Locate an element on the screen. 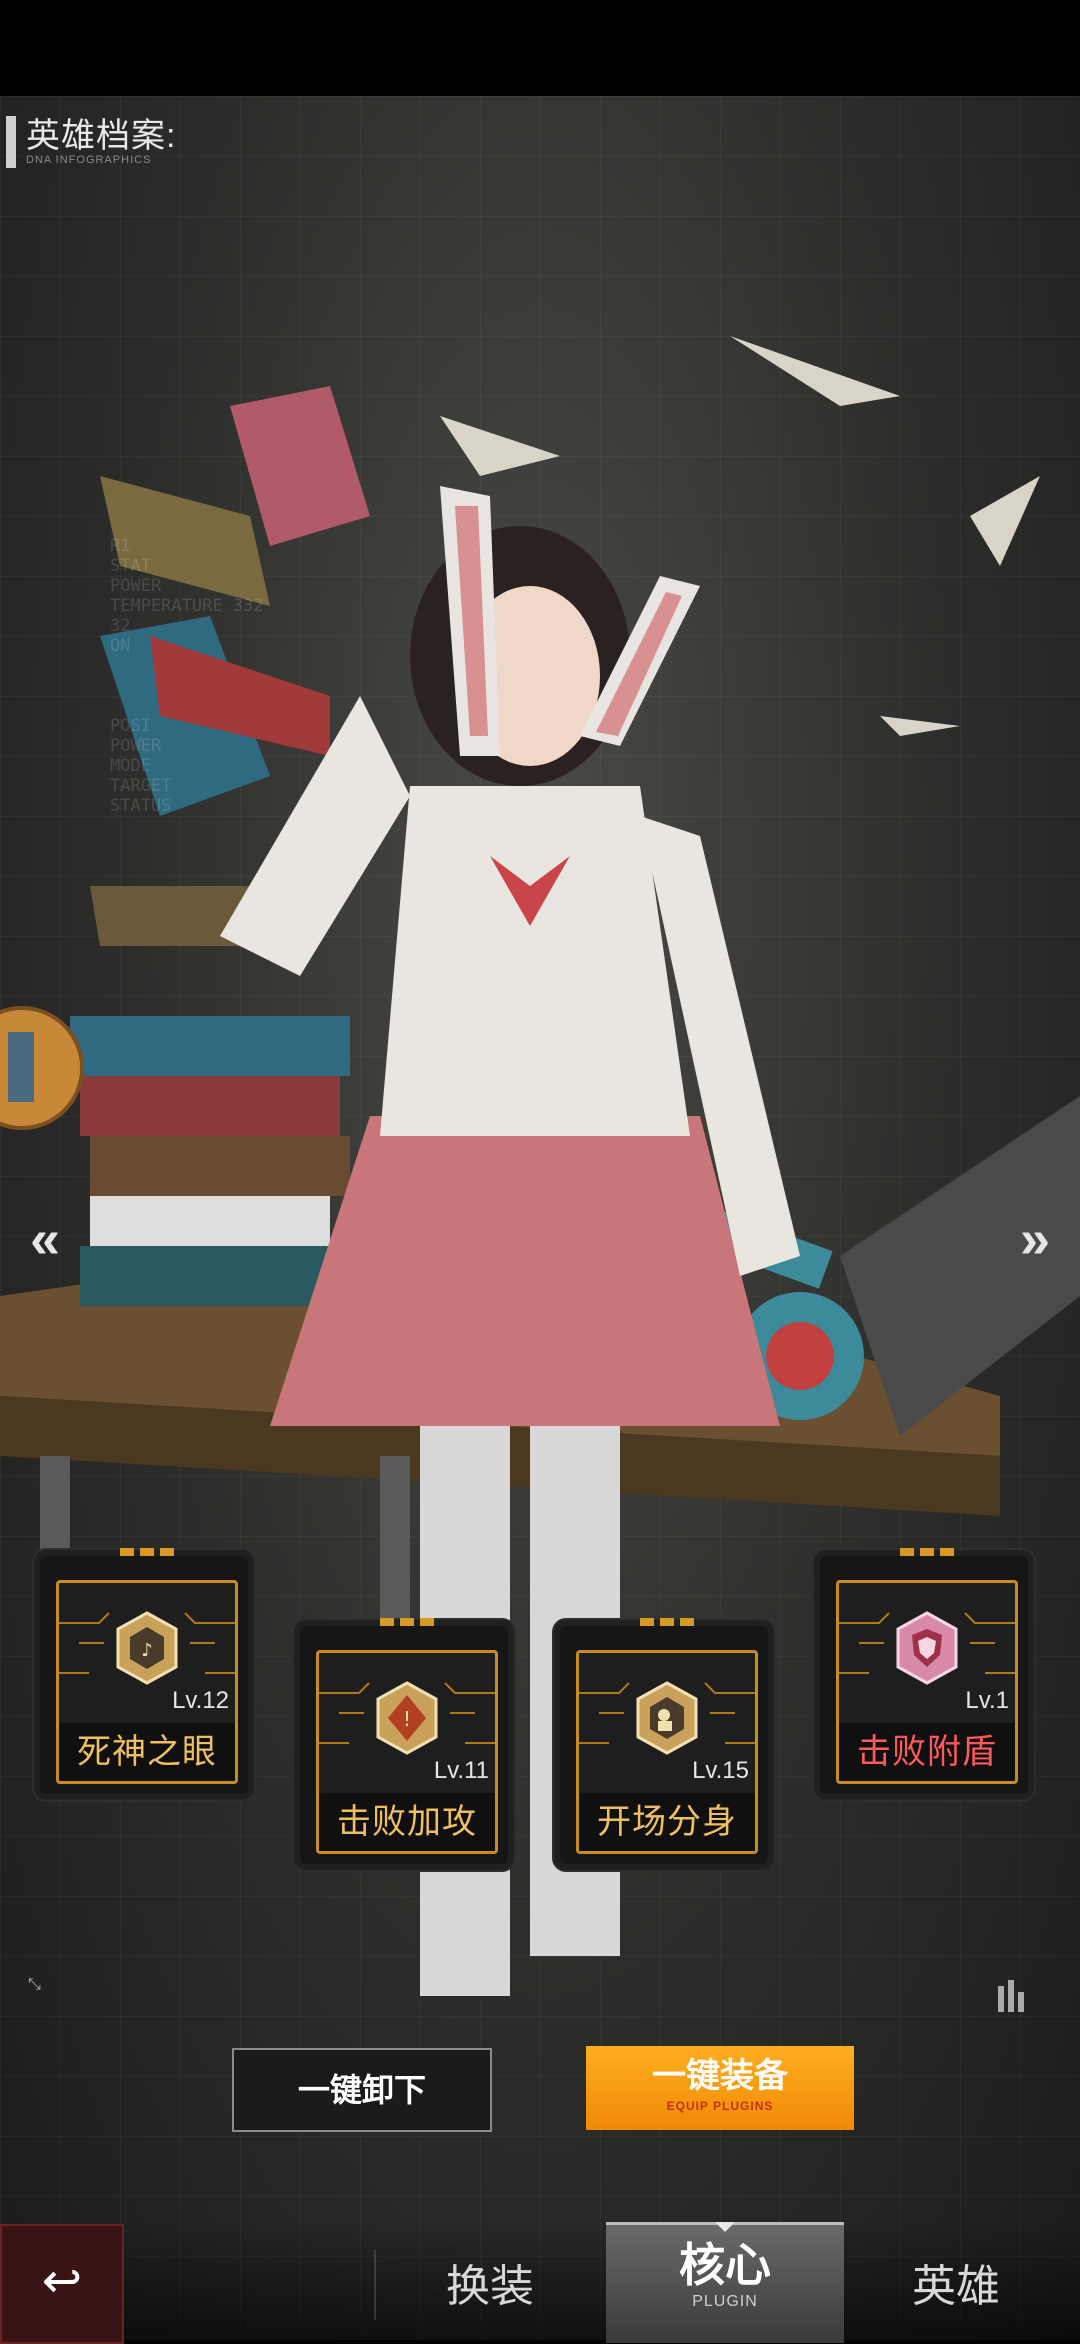 This screenshot has height=2344, width=1080. bg-data-line: MODE is located at coordinates (130, 766).